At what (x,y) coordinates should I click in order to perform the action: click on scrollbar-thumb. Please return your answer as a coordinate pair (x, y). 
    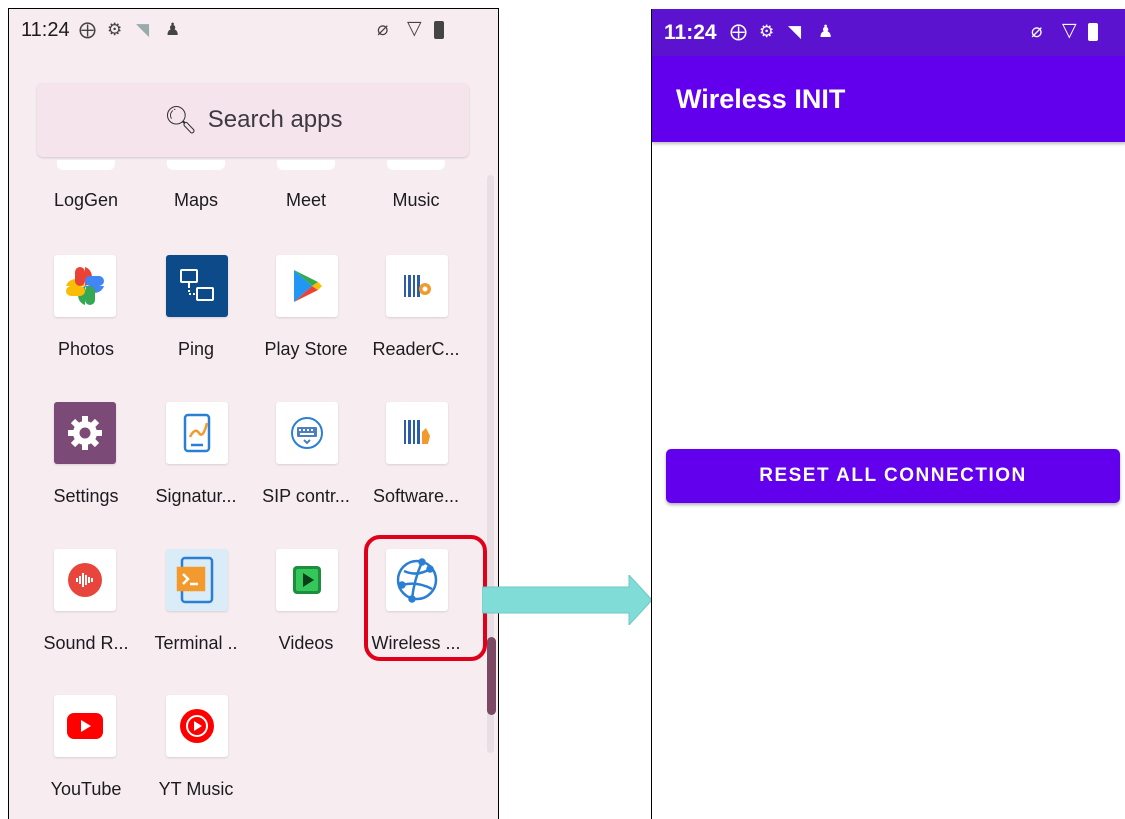
    Looking at the image, I should click on (491, 676).